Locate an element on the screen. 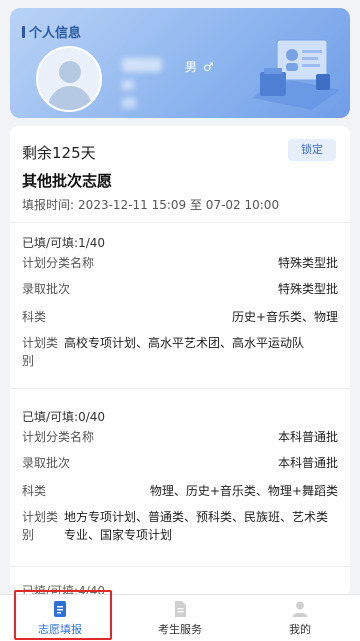  countdown-text: 剩余125天 is located at coordinates (59, 153).